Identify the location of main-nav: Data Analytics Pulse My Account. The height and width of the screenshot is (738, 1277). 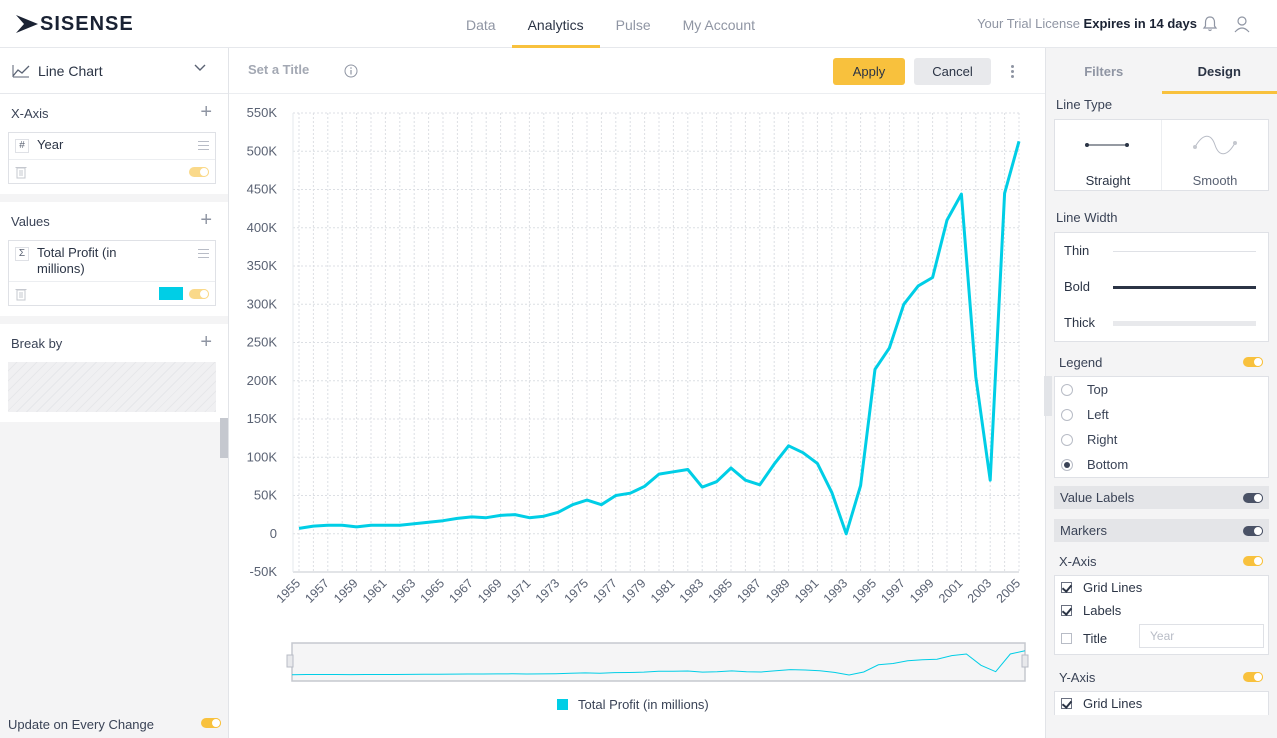
(610, 24).